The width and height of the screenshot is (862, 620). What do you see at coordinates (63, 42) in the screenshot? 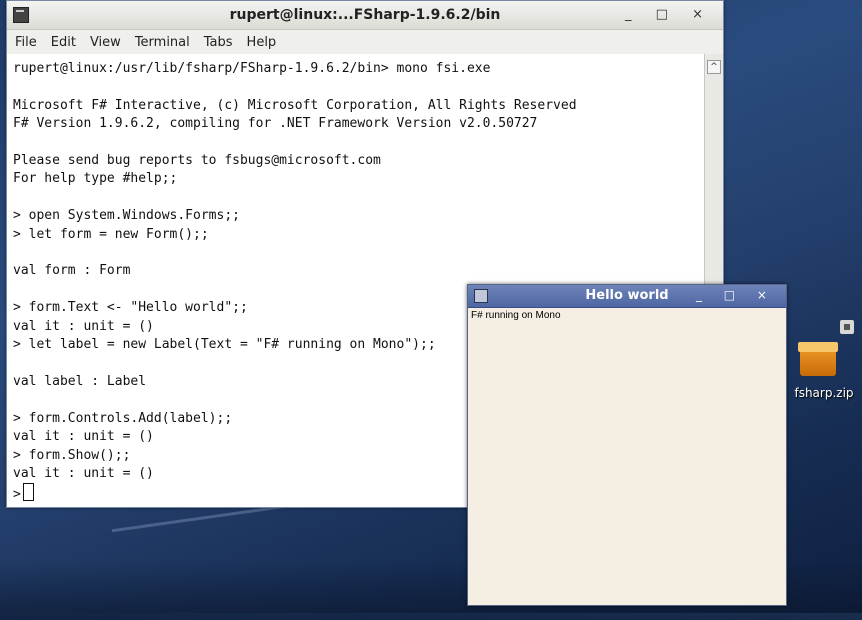
I see `menu-edit: Edit` at bounding box center [63, 42].